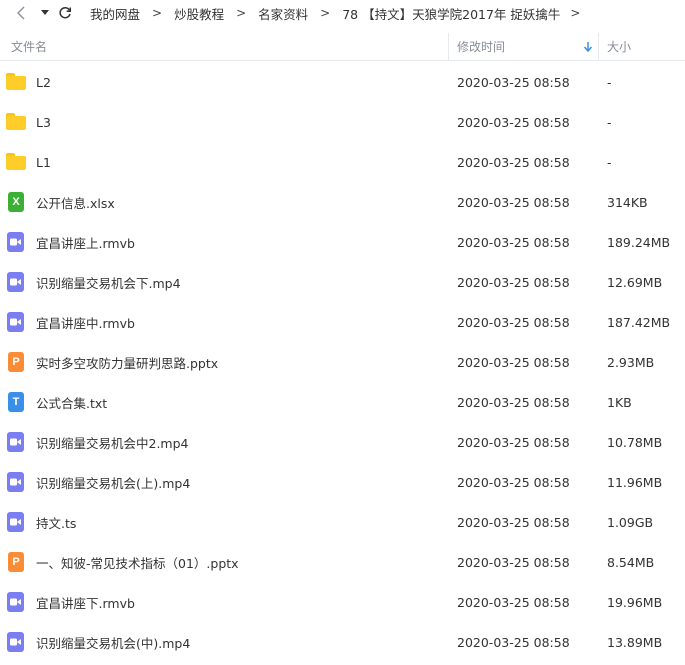 The height and width of the screenshot is (665, 685). I want to click on file-name: 识别缩量交易机会下.mp4, so click(108, 282).